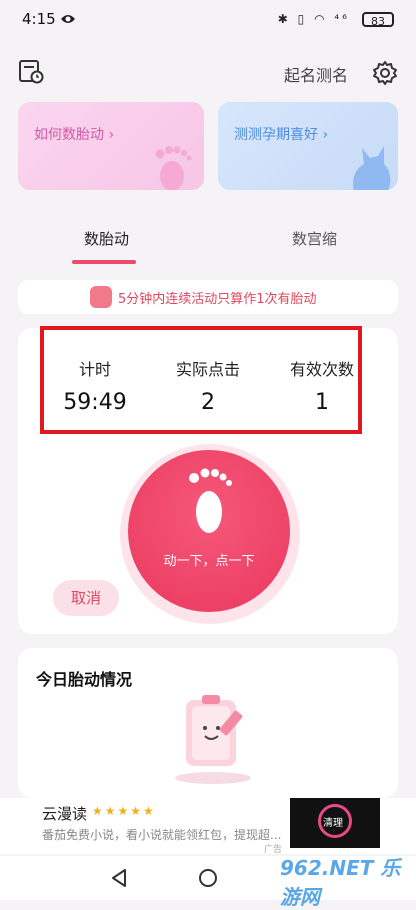  I want to click on close-icon, so click(392, 826).